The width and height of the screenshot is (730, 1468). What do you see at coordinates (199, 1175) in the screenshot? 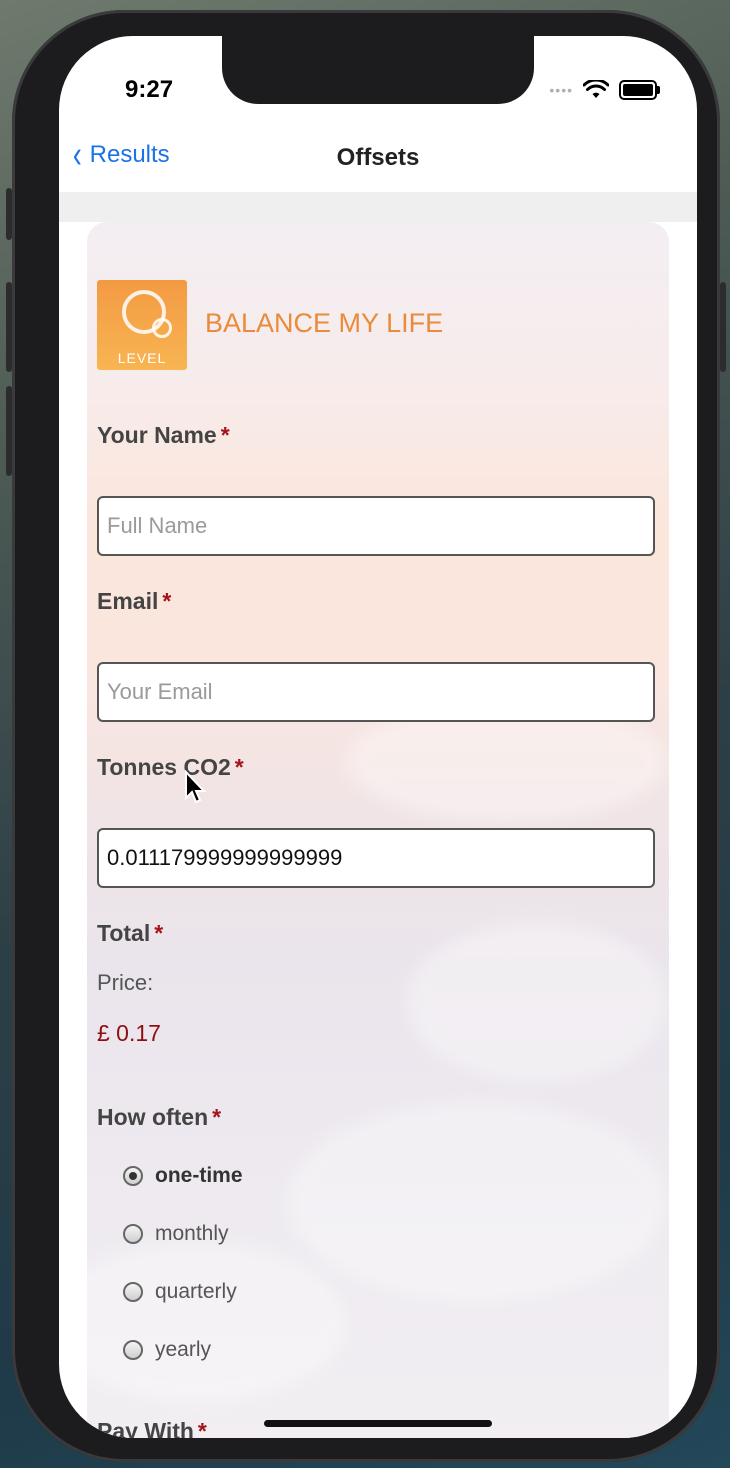
I see `radio-label: one-time` at bounding box center [199, 1175].